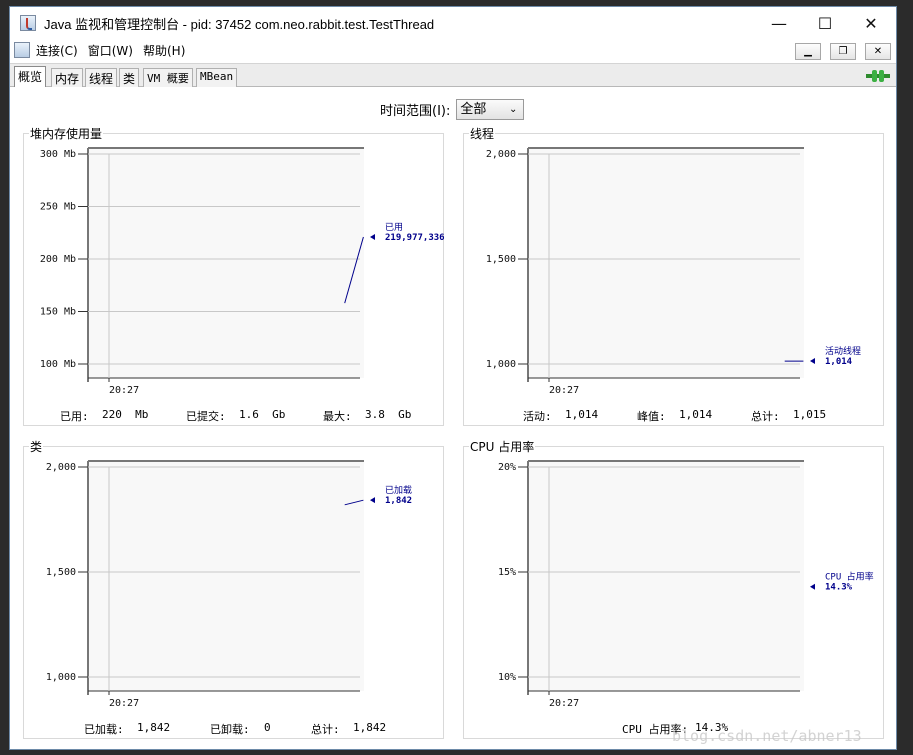 The height and width of the screenshot is (755, 913). What do you see at coordinates (57, 50) in the screenshot?
I see `menu-connection: 连接(C)` at bounding box center [57, 50].